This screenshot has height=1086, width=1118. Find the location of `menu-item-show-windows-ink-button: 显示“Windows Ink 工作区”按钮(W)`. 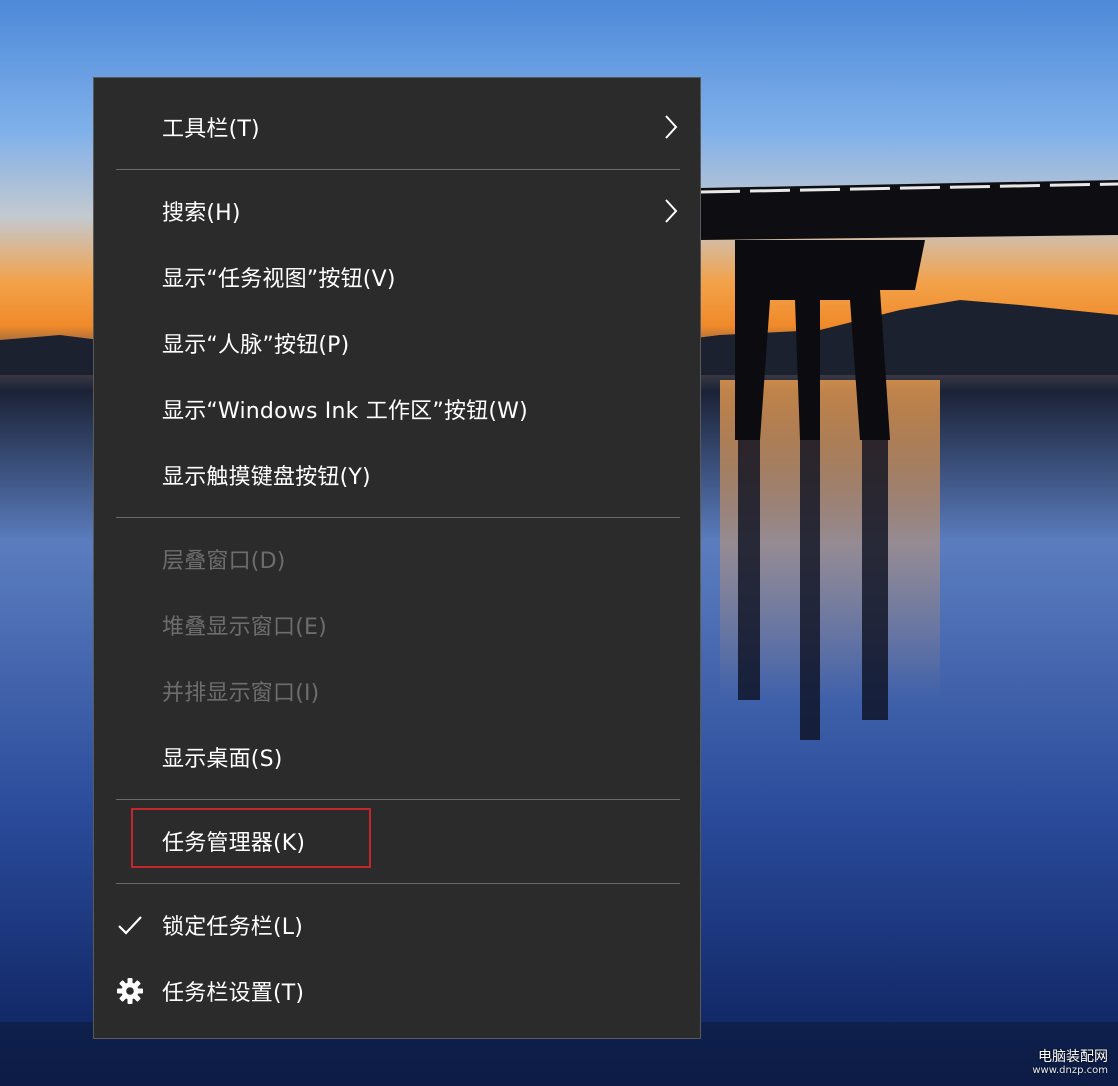

menu-item-show-windows-ink-button: 显示“Windows Ink 工作区”按钮(W) is located at coordinates (397, 409).